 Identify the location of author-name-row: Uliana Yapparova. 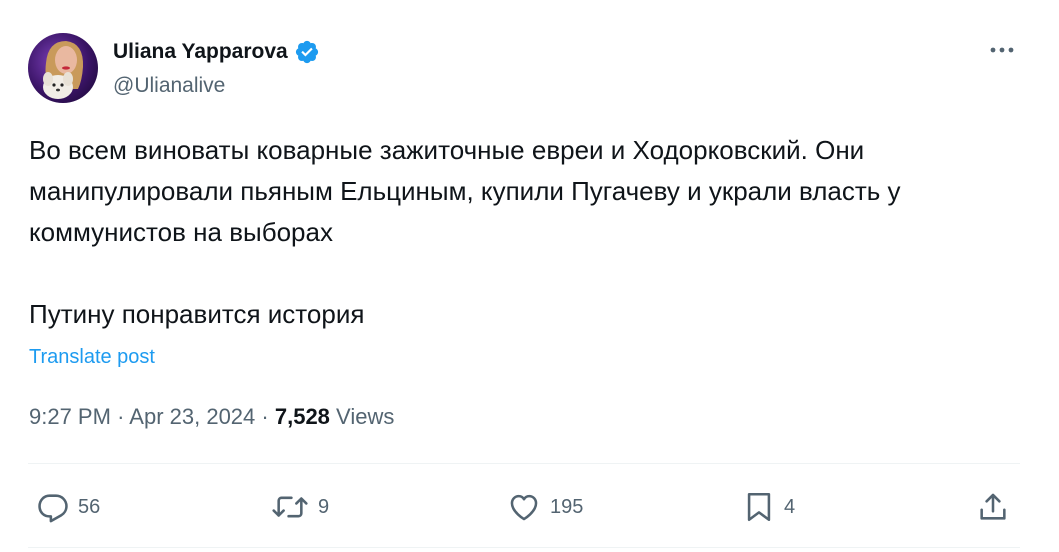
(216, 52).